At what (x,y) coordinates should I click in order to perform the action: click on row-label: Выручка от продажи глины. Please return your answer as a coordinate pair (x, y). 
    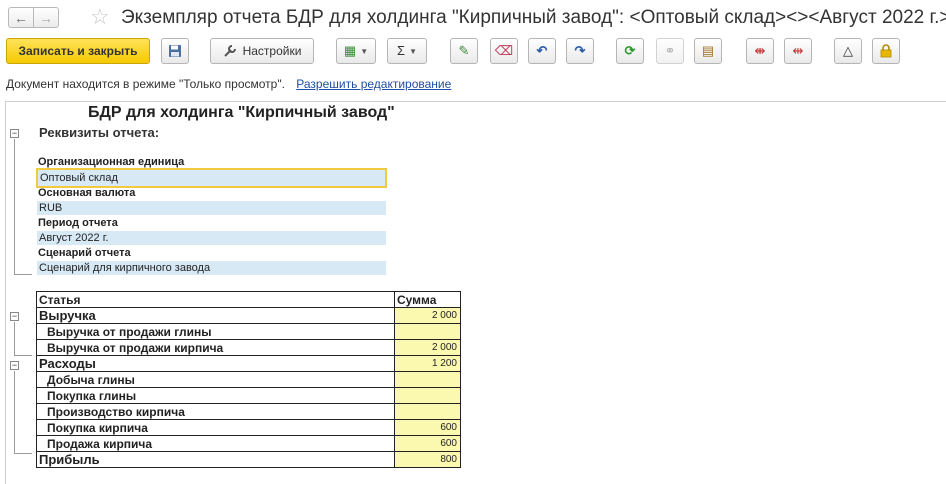
    Looking at the image, I should click on (215, 331).